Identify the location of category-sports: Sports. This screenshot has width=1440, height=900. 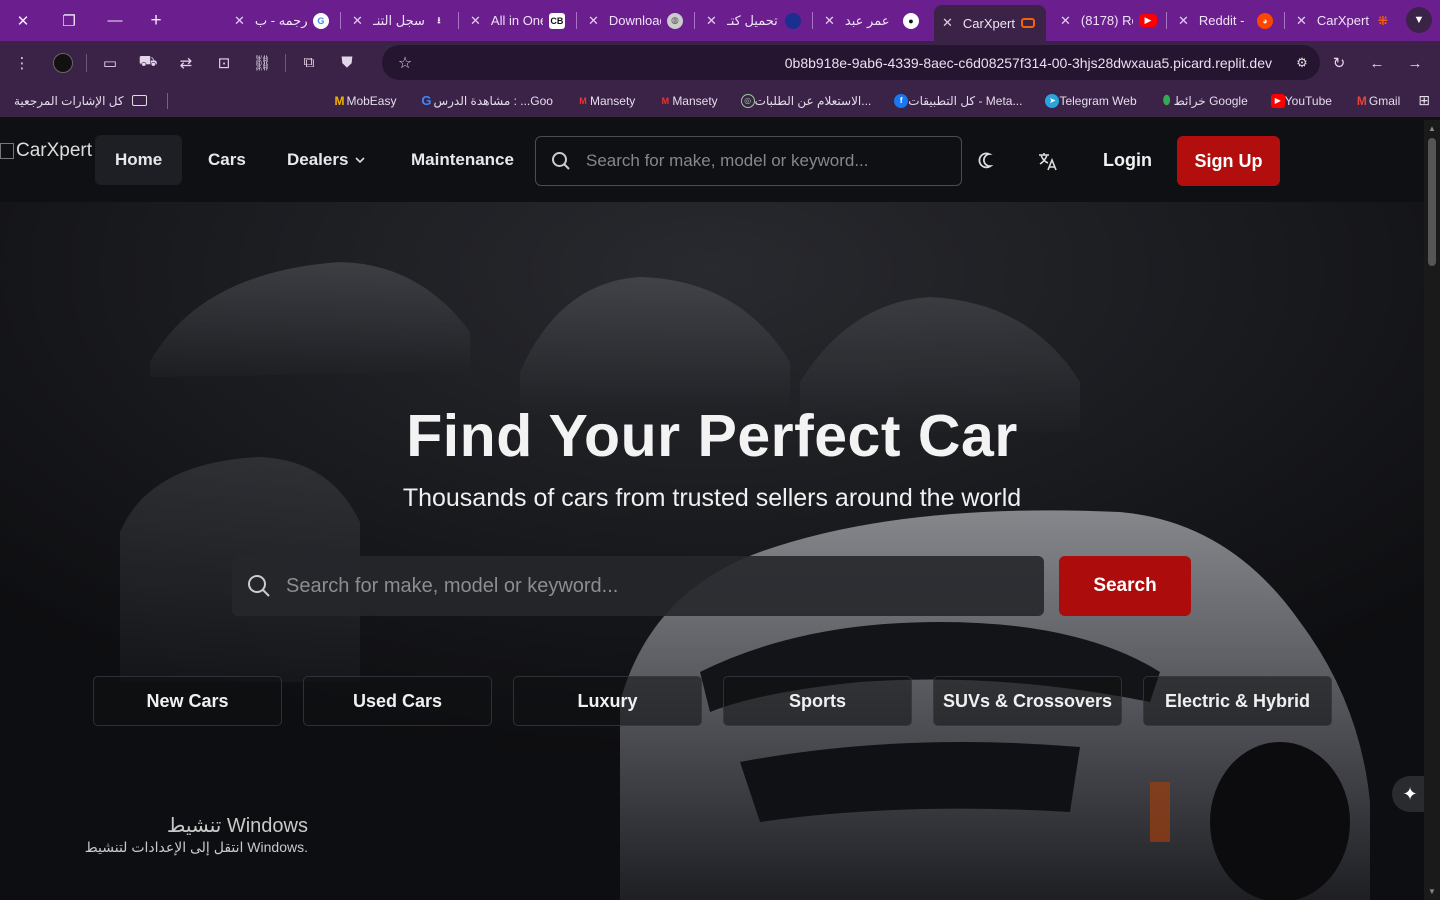
(817, 701).